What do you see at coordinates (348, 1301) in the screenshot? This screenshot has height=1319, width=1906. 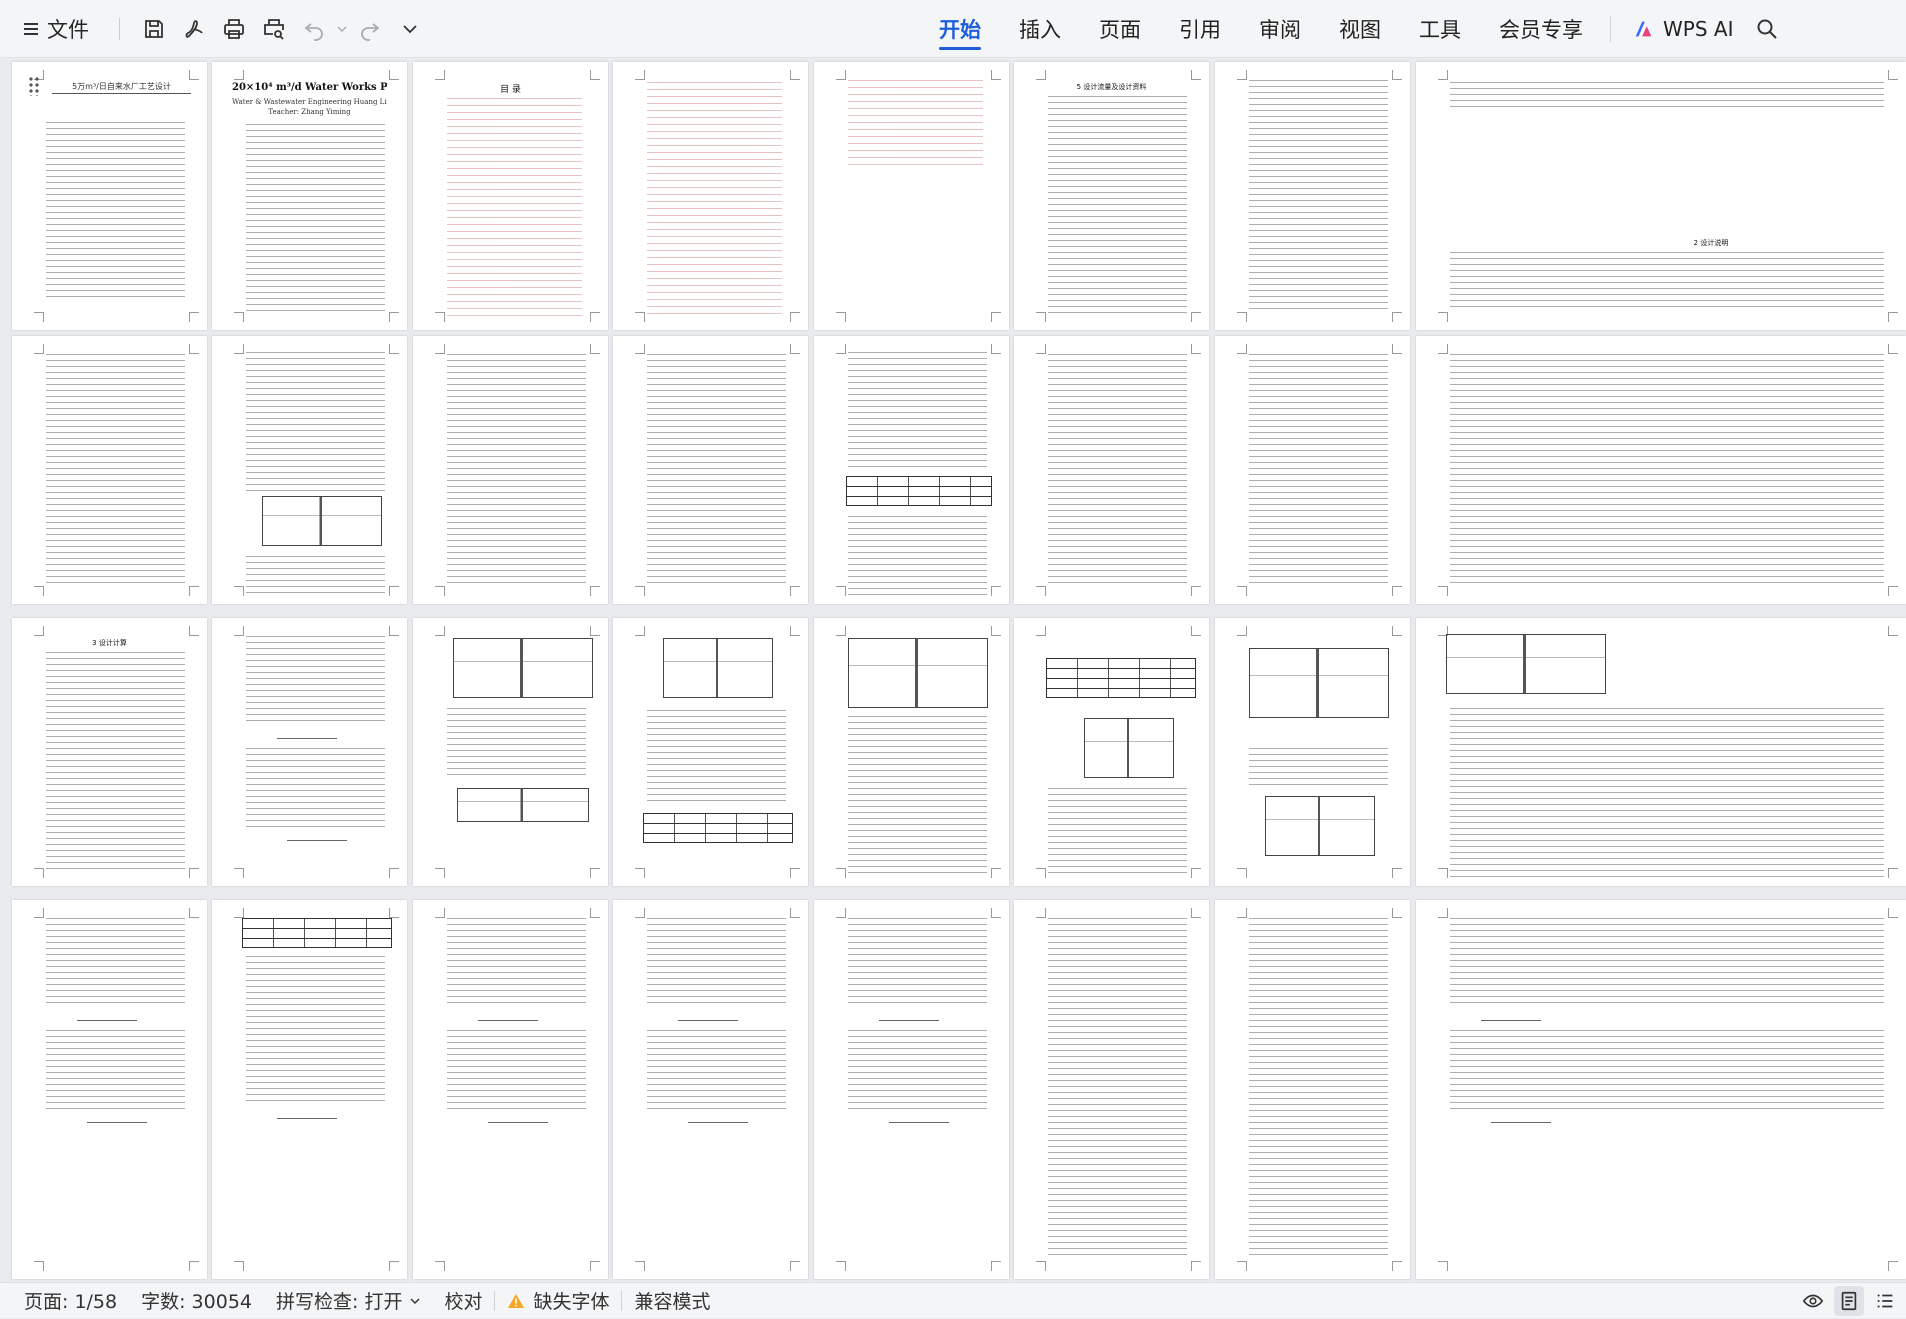 I see `spell-check-toggle: 拼写检查: 打开` at bounding box center [348, 1301].